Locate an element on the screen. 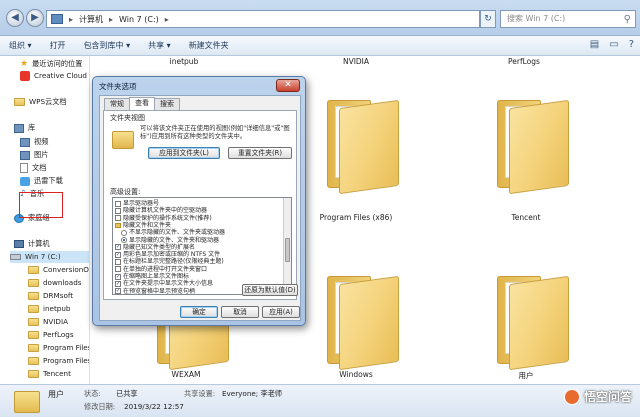  sidebar-item-drmsoft: DRMsoft is located at coordinates (50, 296).